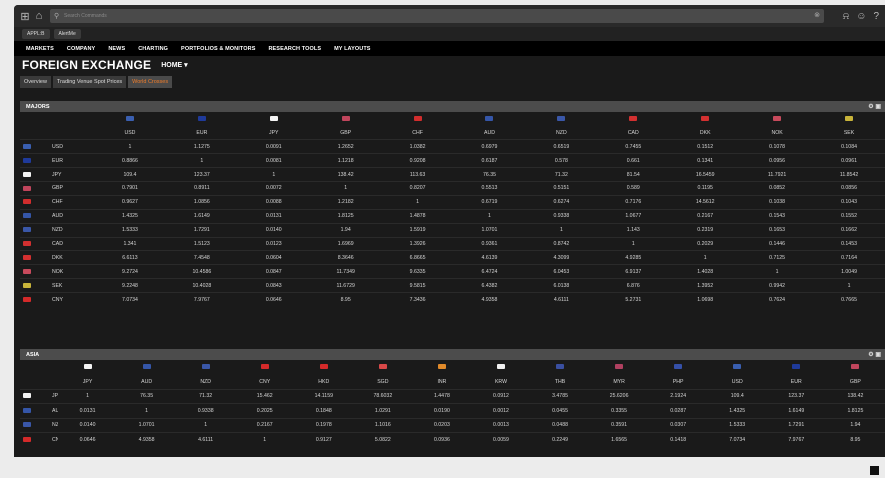  Describe the element at coordinates (489, 174) in the screenshot. I see `rate-cell: 76.35` at that location.